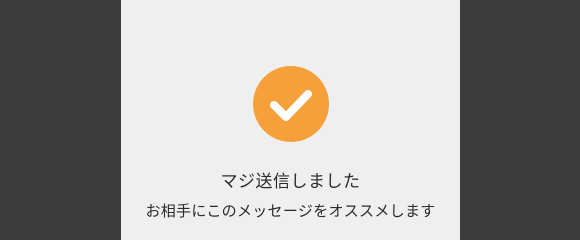 This screenshot has width=580, height=240. I want to click on checkmark-circle, so click(291, 104).